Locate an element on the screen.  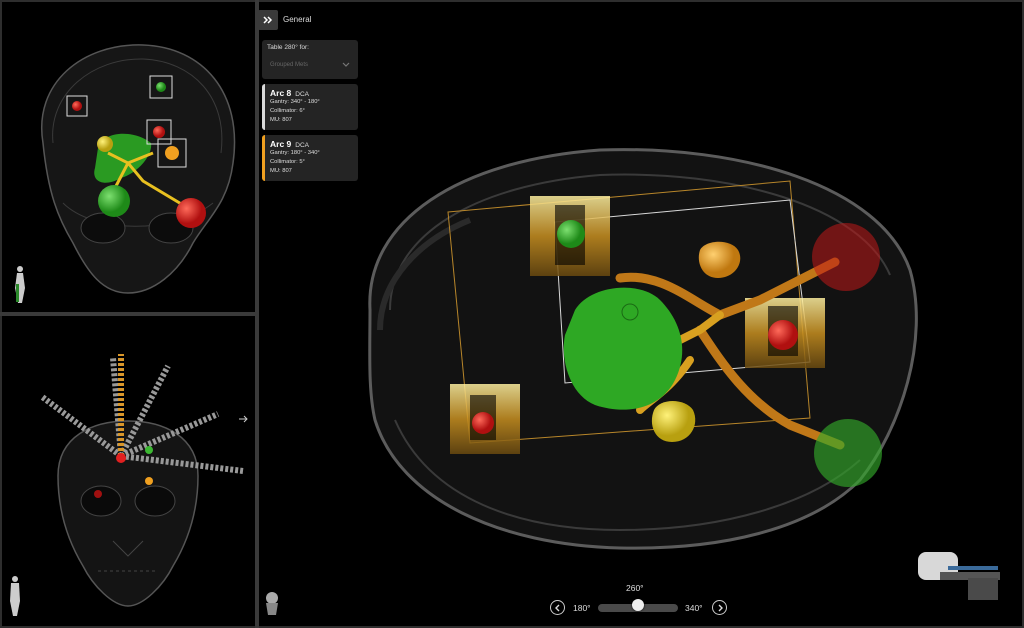
slider-current-value: 260° is located at coordinates (635, 588).